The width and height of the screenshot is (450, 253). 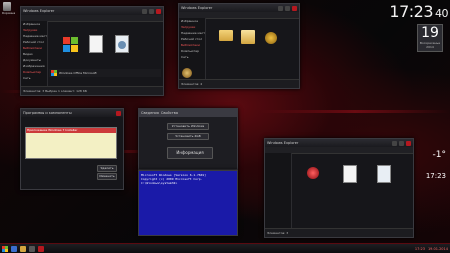 I want to click on titlebar: Сведения Свойства, so click(x=188, y=113).